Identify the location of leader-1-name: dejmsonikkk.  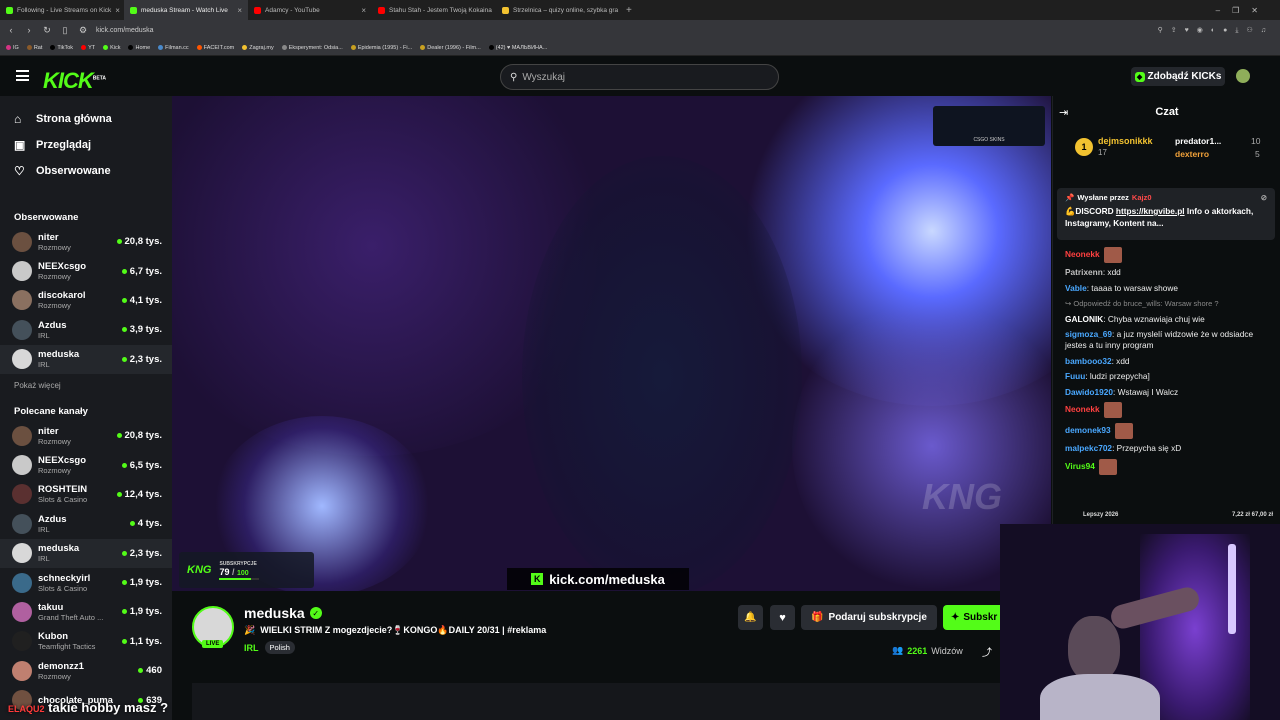
(1125, 141).